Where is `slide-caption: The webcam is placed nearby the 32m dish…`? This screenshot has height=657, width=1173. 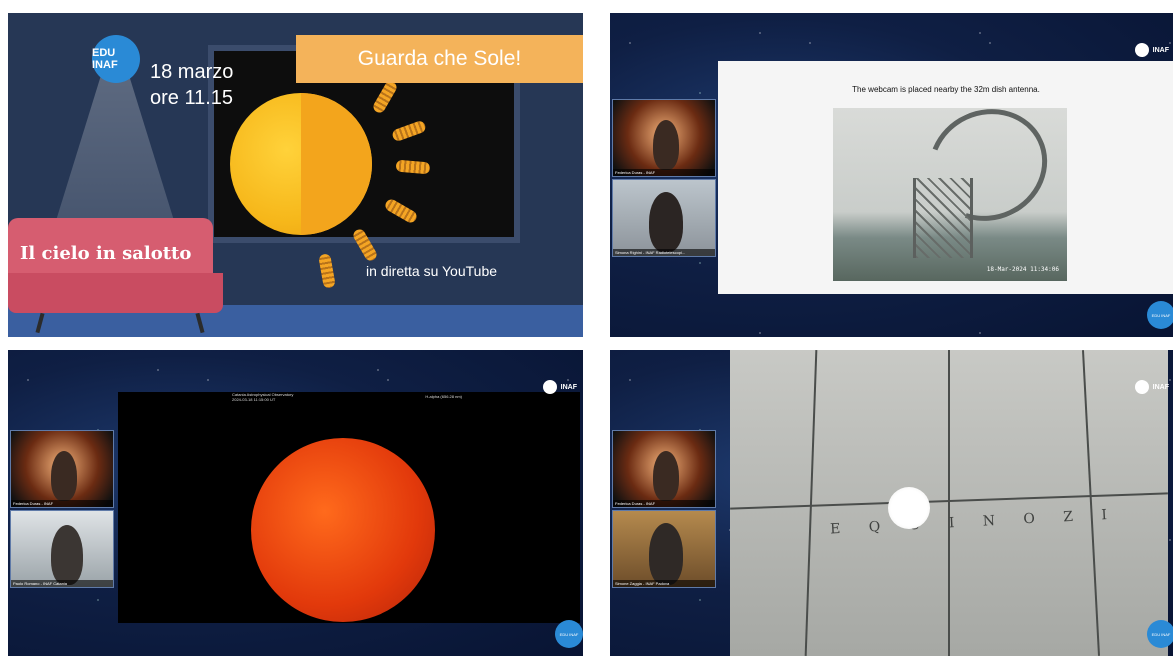 slide-caption: The webcam is placed nearby the 32m dish… is located at coordinates (946, 89).